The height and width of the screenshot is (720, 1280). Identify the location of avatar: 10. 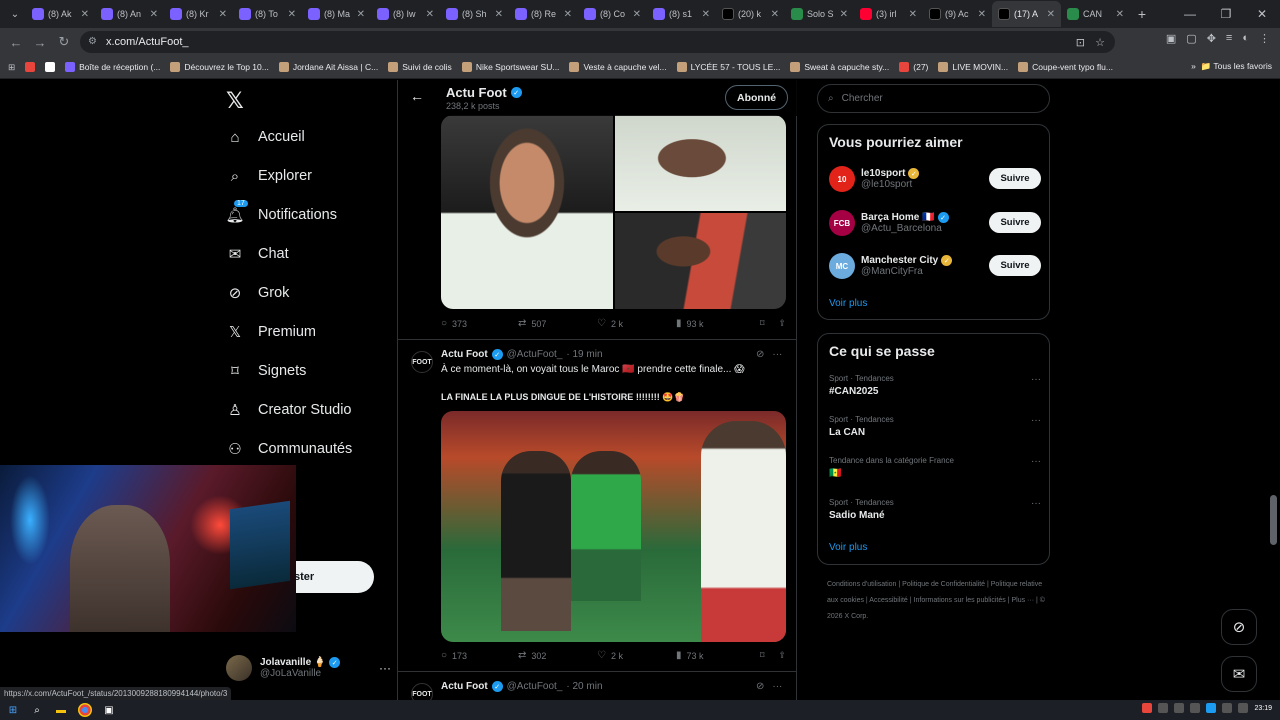
(842, 179).